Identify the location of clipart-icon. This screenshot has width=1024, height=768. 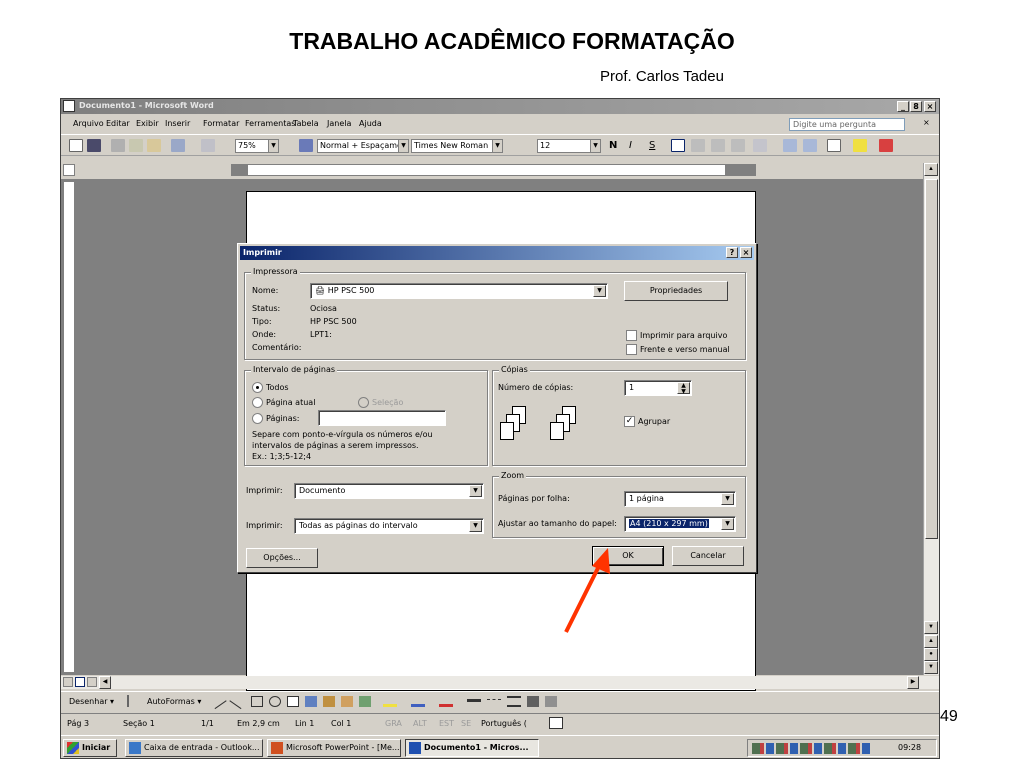
(347, 701).